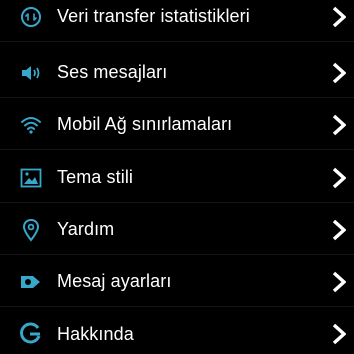 The image size is (354, 354). What do you see at coordinates (86, 229) in the screenshot?
I see `menu-item-label: Yardım` at bounding box center [86, 229].